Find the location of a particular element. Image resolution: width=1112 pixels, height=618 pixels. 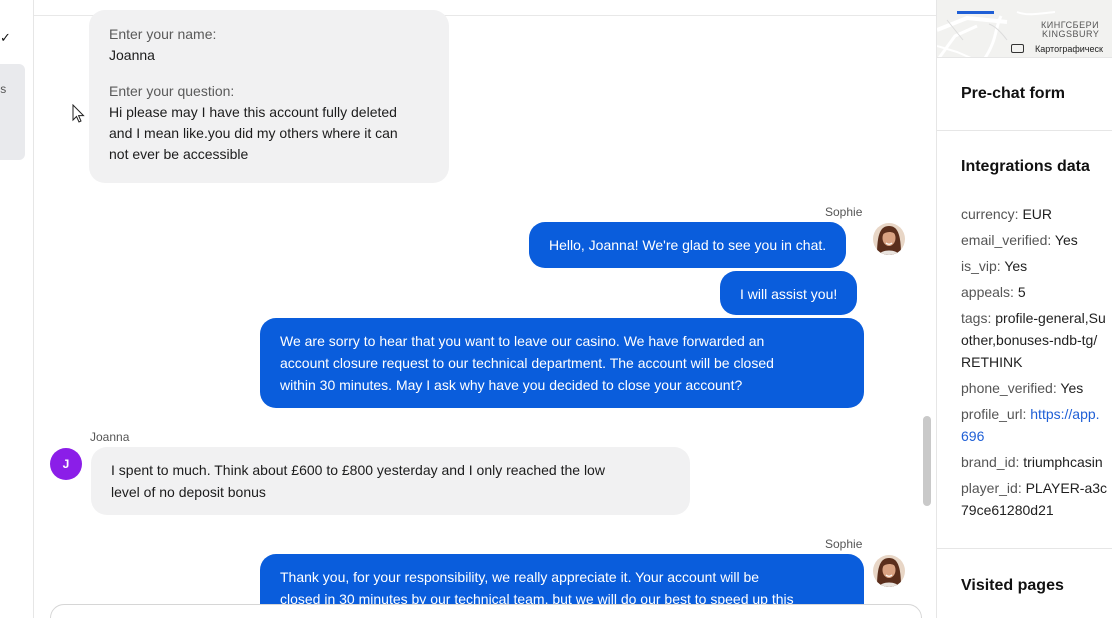

conversation-list-strip: ✓ 's is located at coordinates (17, 309).